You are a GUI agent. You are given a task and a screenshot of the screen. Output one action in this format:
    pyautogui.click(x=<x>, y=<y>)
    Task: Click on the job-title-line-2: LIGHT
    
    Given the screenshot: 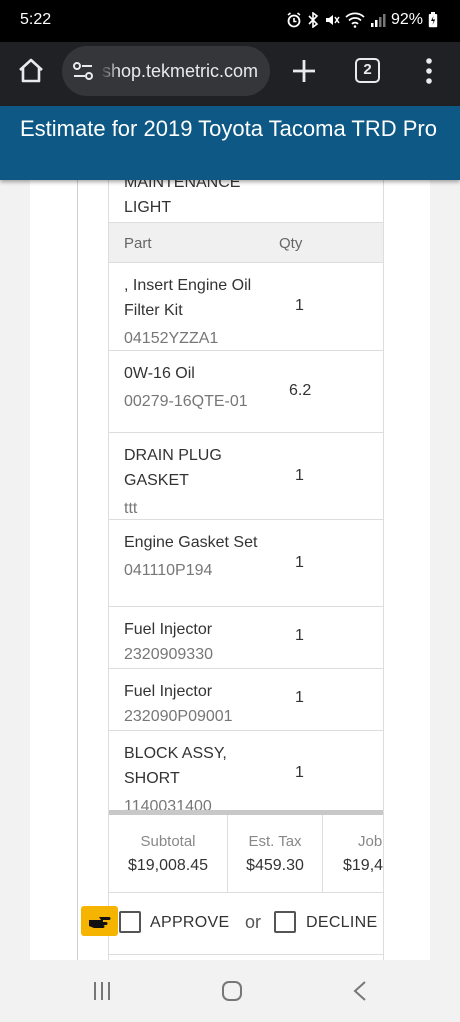 What is the action you would take?
    pyautogui.click(x=148, y=207)
    